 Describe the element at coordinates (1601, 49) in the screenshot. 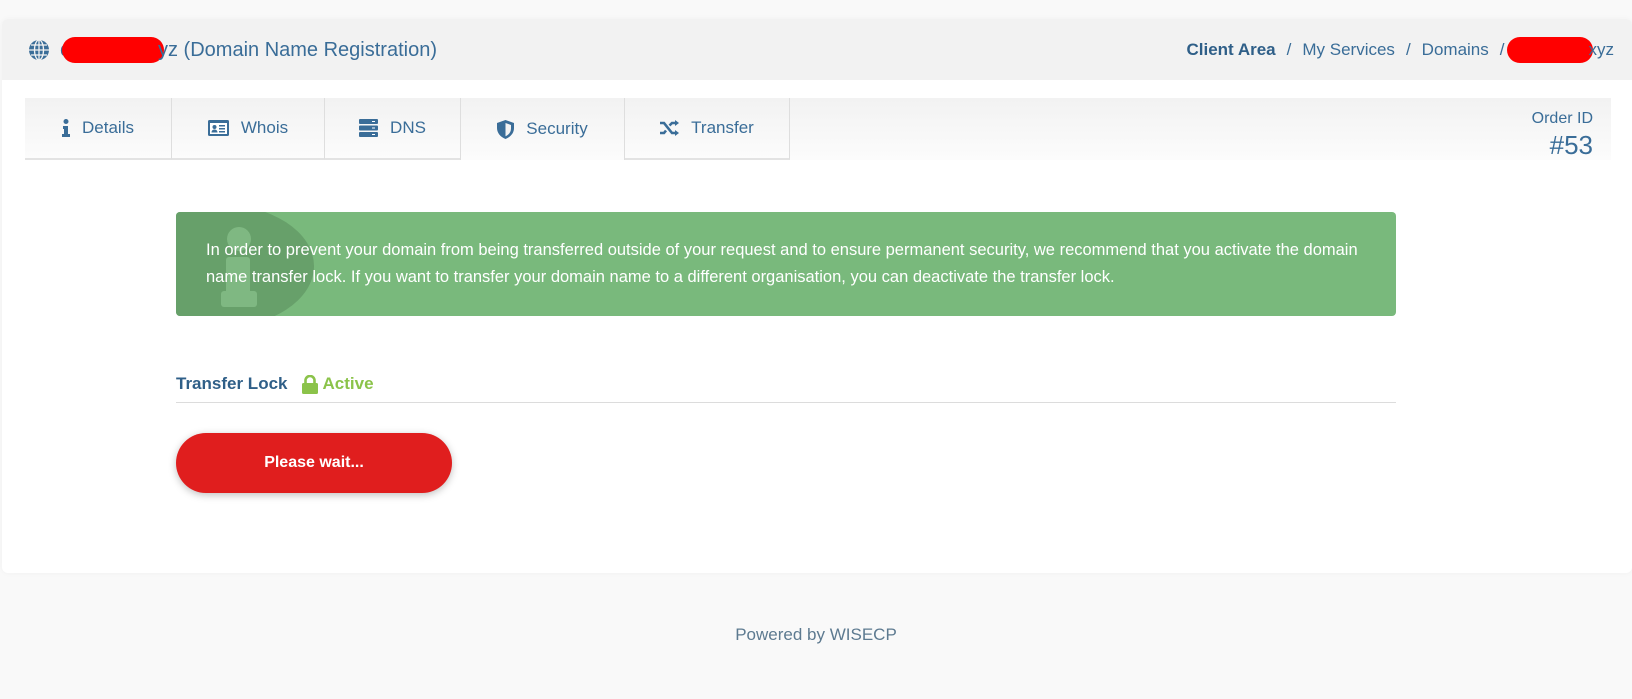

I see `breadcrumb-current: xyz` at that location.